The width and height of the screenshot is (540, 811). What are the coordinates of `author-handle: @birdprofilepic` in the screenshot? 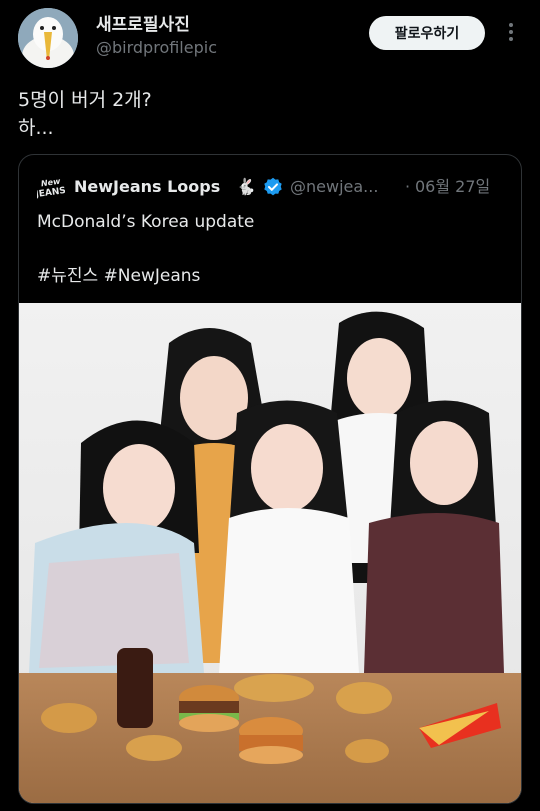 It's located at (156, 48).